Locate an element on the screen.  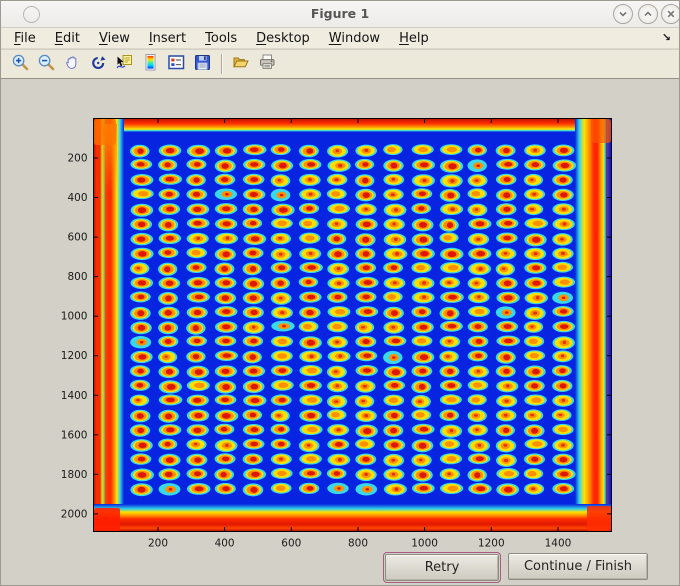
dock-figure-icon: ↘ is located at coordinates (666, 37).